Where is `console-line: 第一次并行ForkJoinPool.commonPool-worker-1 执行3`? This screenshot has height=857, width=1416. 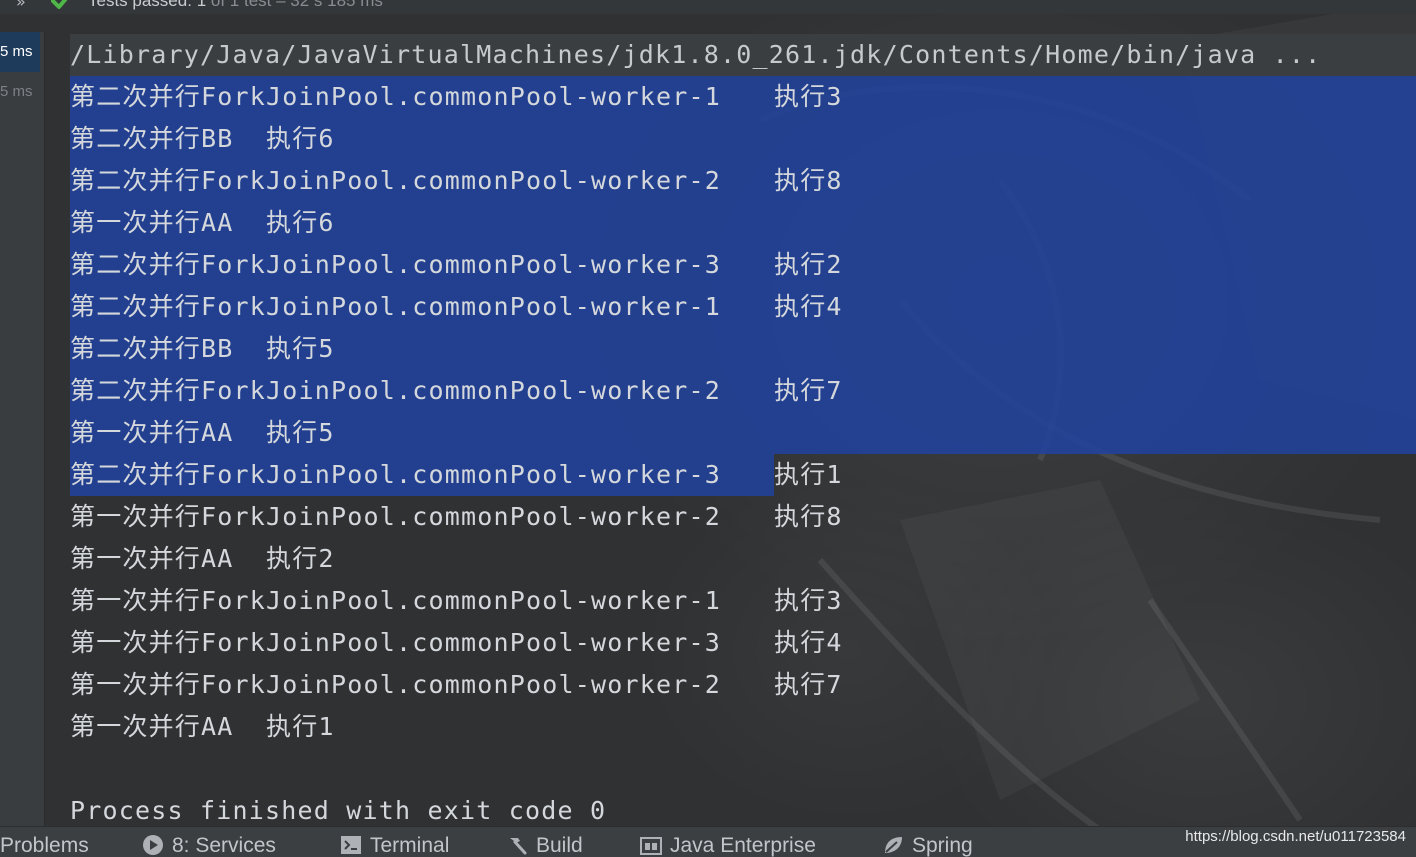 console-line: 第一次并行ForkJoinPool.commonPool-worker-1 执行3 is located at coordinates (455, 601).